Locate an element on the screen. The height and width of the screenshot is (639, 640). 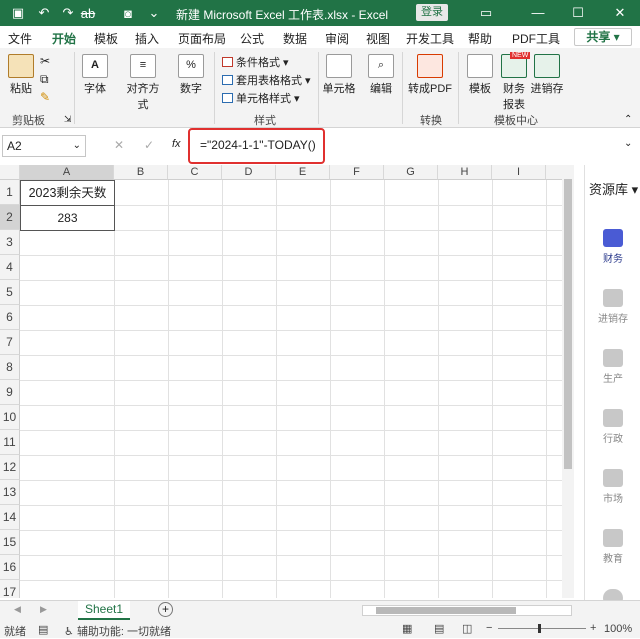
row-header-6: 6 is located at coordinates (10, 317).